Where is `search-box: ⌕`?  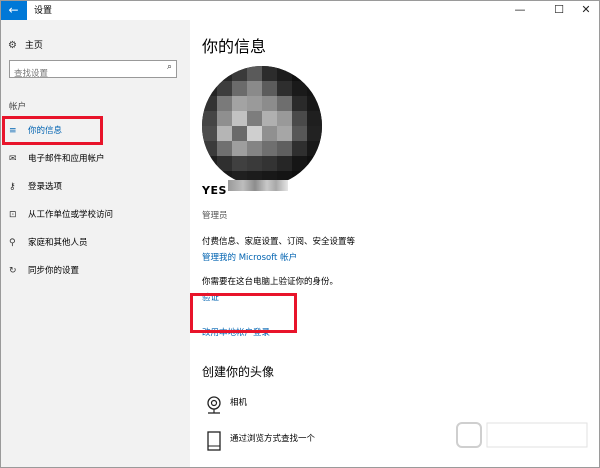
search-box: ⌕ is located at coordinates (93, 70).